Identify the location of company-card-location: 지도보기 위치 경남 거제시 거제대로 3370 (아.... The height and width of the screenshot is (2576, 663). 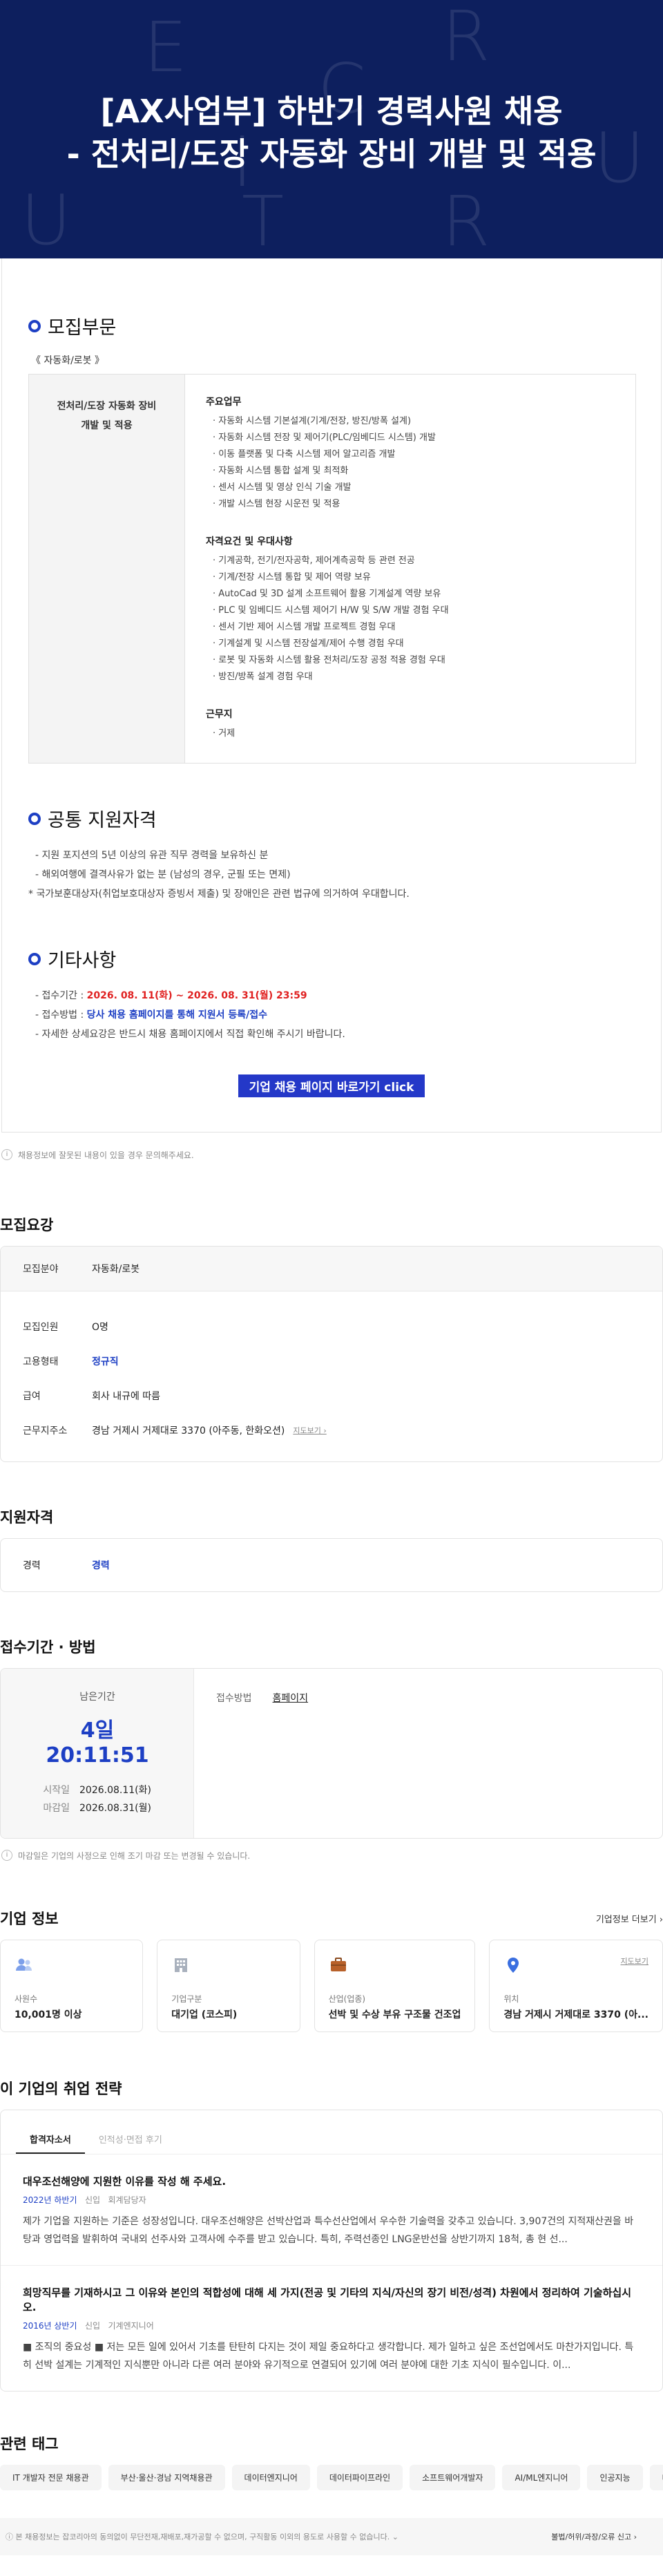
(576, 1986).